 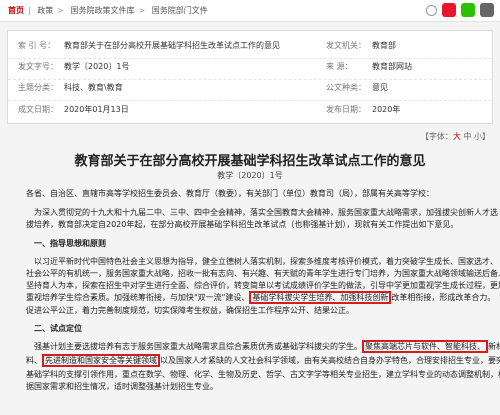 I want to click on font-size-label: 【字体：, so click(x=436, y=136).